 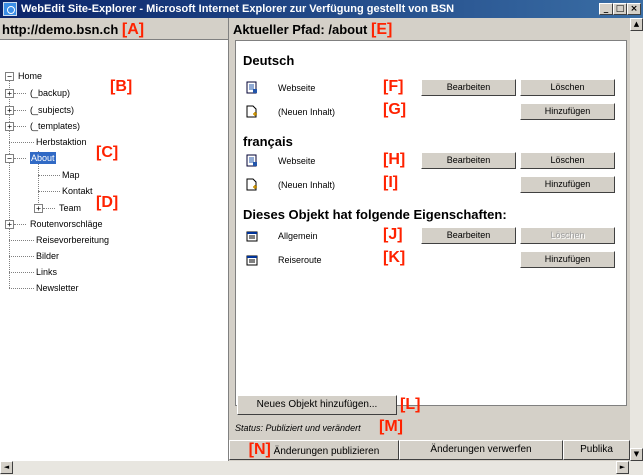 What do you see at coordinates (9, 110) in the screenshot?
I see `tree-expand-subjects: +` at bounding box center [9, 110].